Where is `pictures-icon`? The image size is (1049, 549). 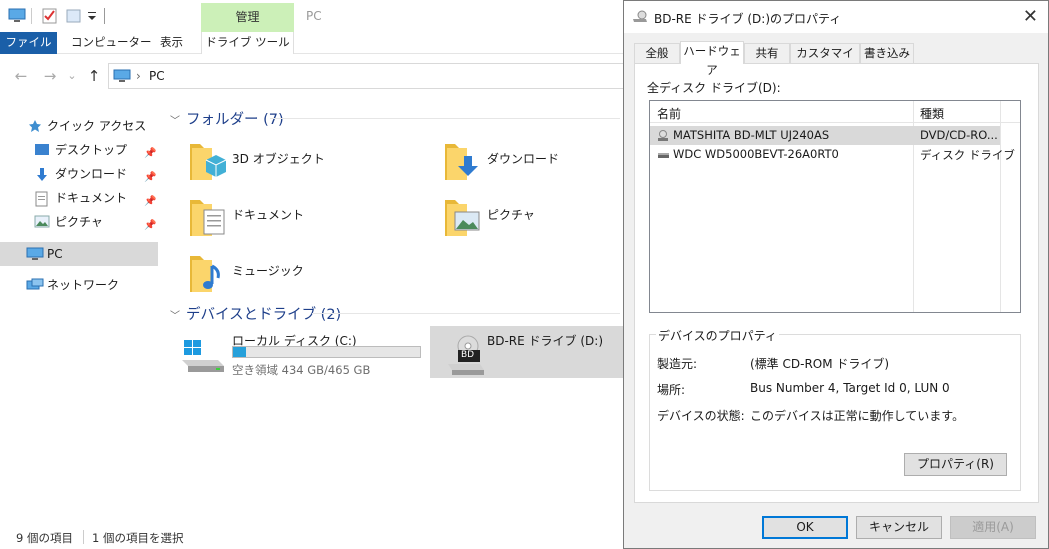 pictures-icon is located at coordinates (42, 221).